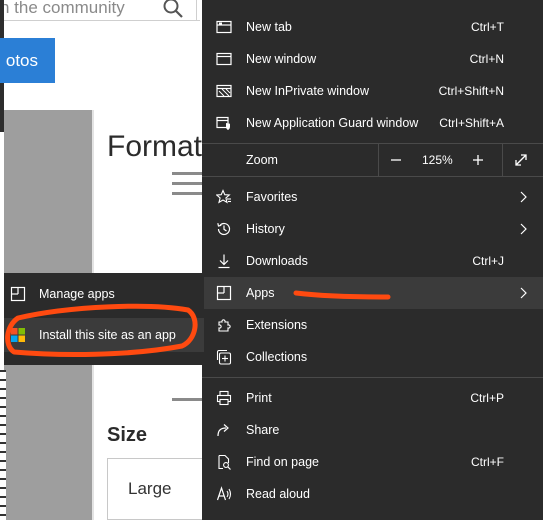 This screenshot has height=520, width=543. Describe the element at coordinates (378, 160) in the screenshot. I see `zoom-divider` at that location.